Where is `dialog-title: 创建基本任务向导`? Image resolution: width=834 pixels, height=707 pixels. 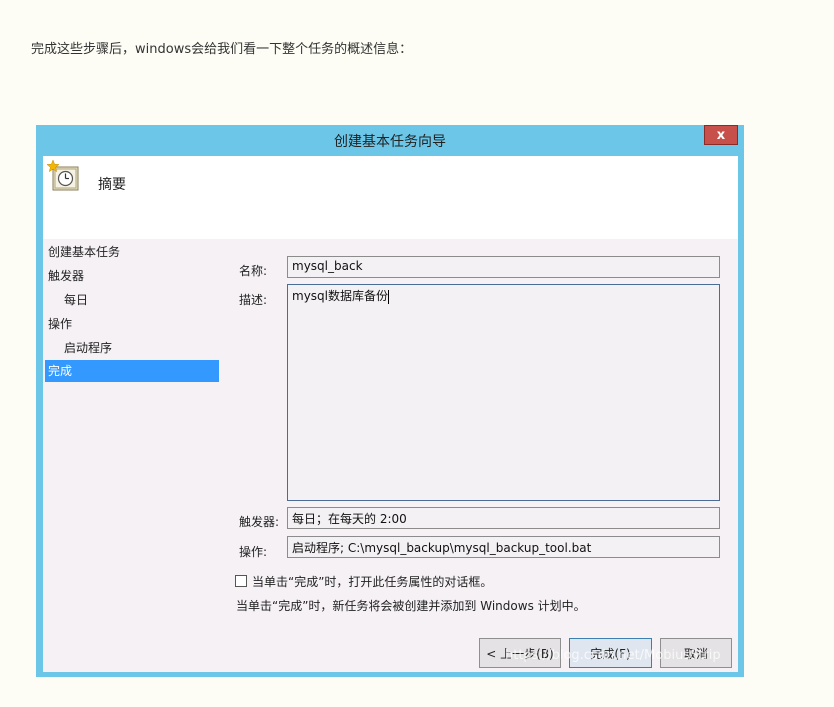 dialog-title: 创建基本任务向导 is located at coordinates (390, 142).